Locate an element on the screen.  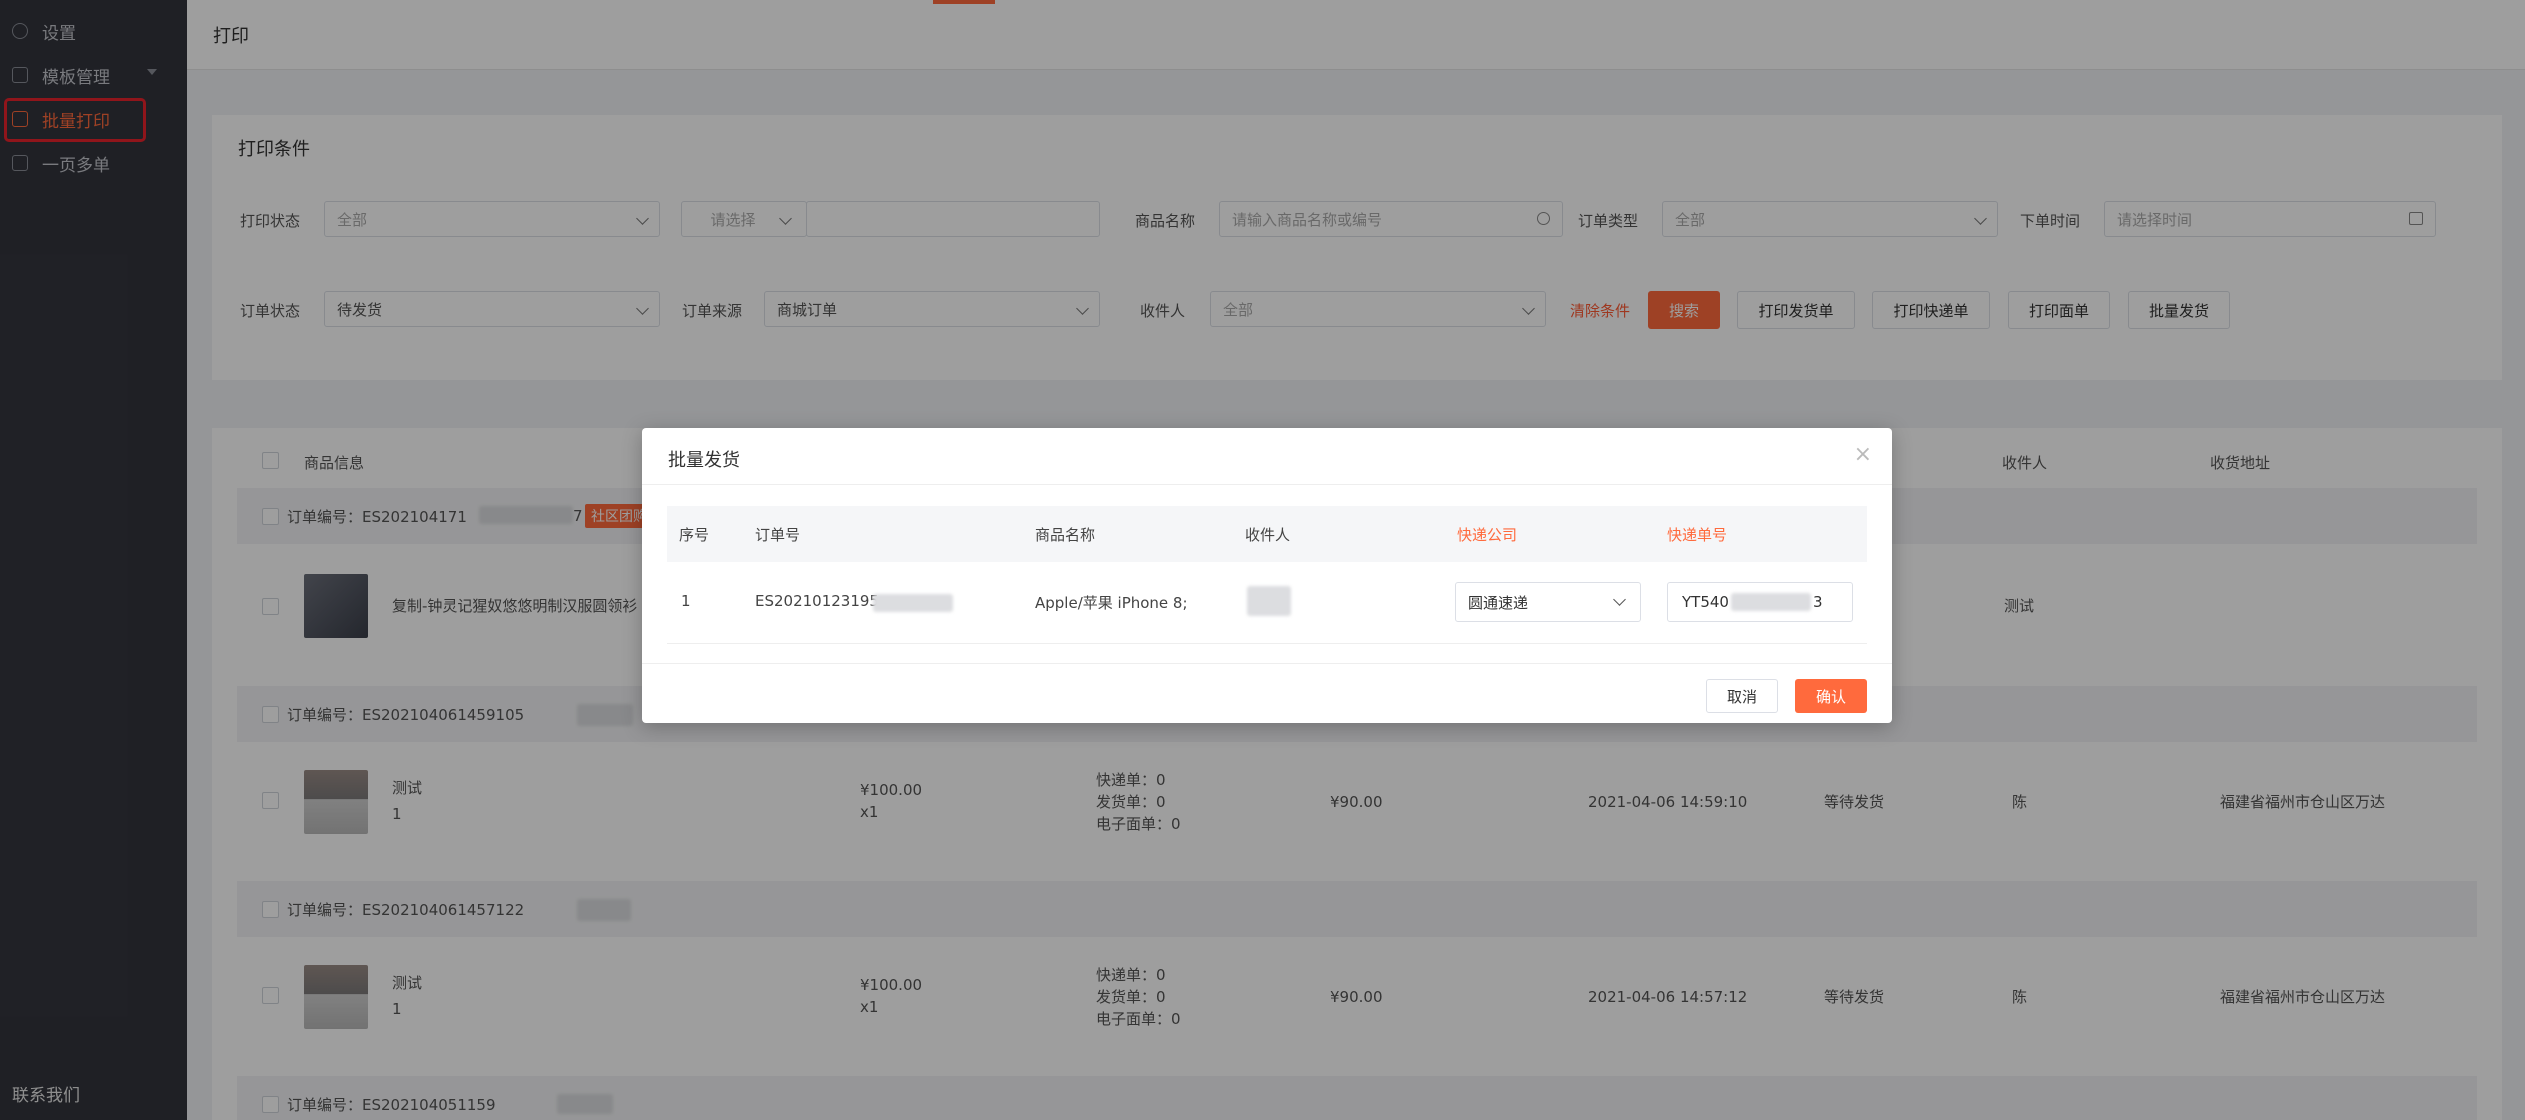
column-header-receiver: 收件人 is located at coordinates (1268, 535).